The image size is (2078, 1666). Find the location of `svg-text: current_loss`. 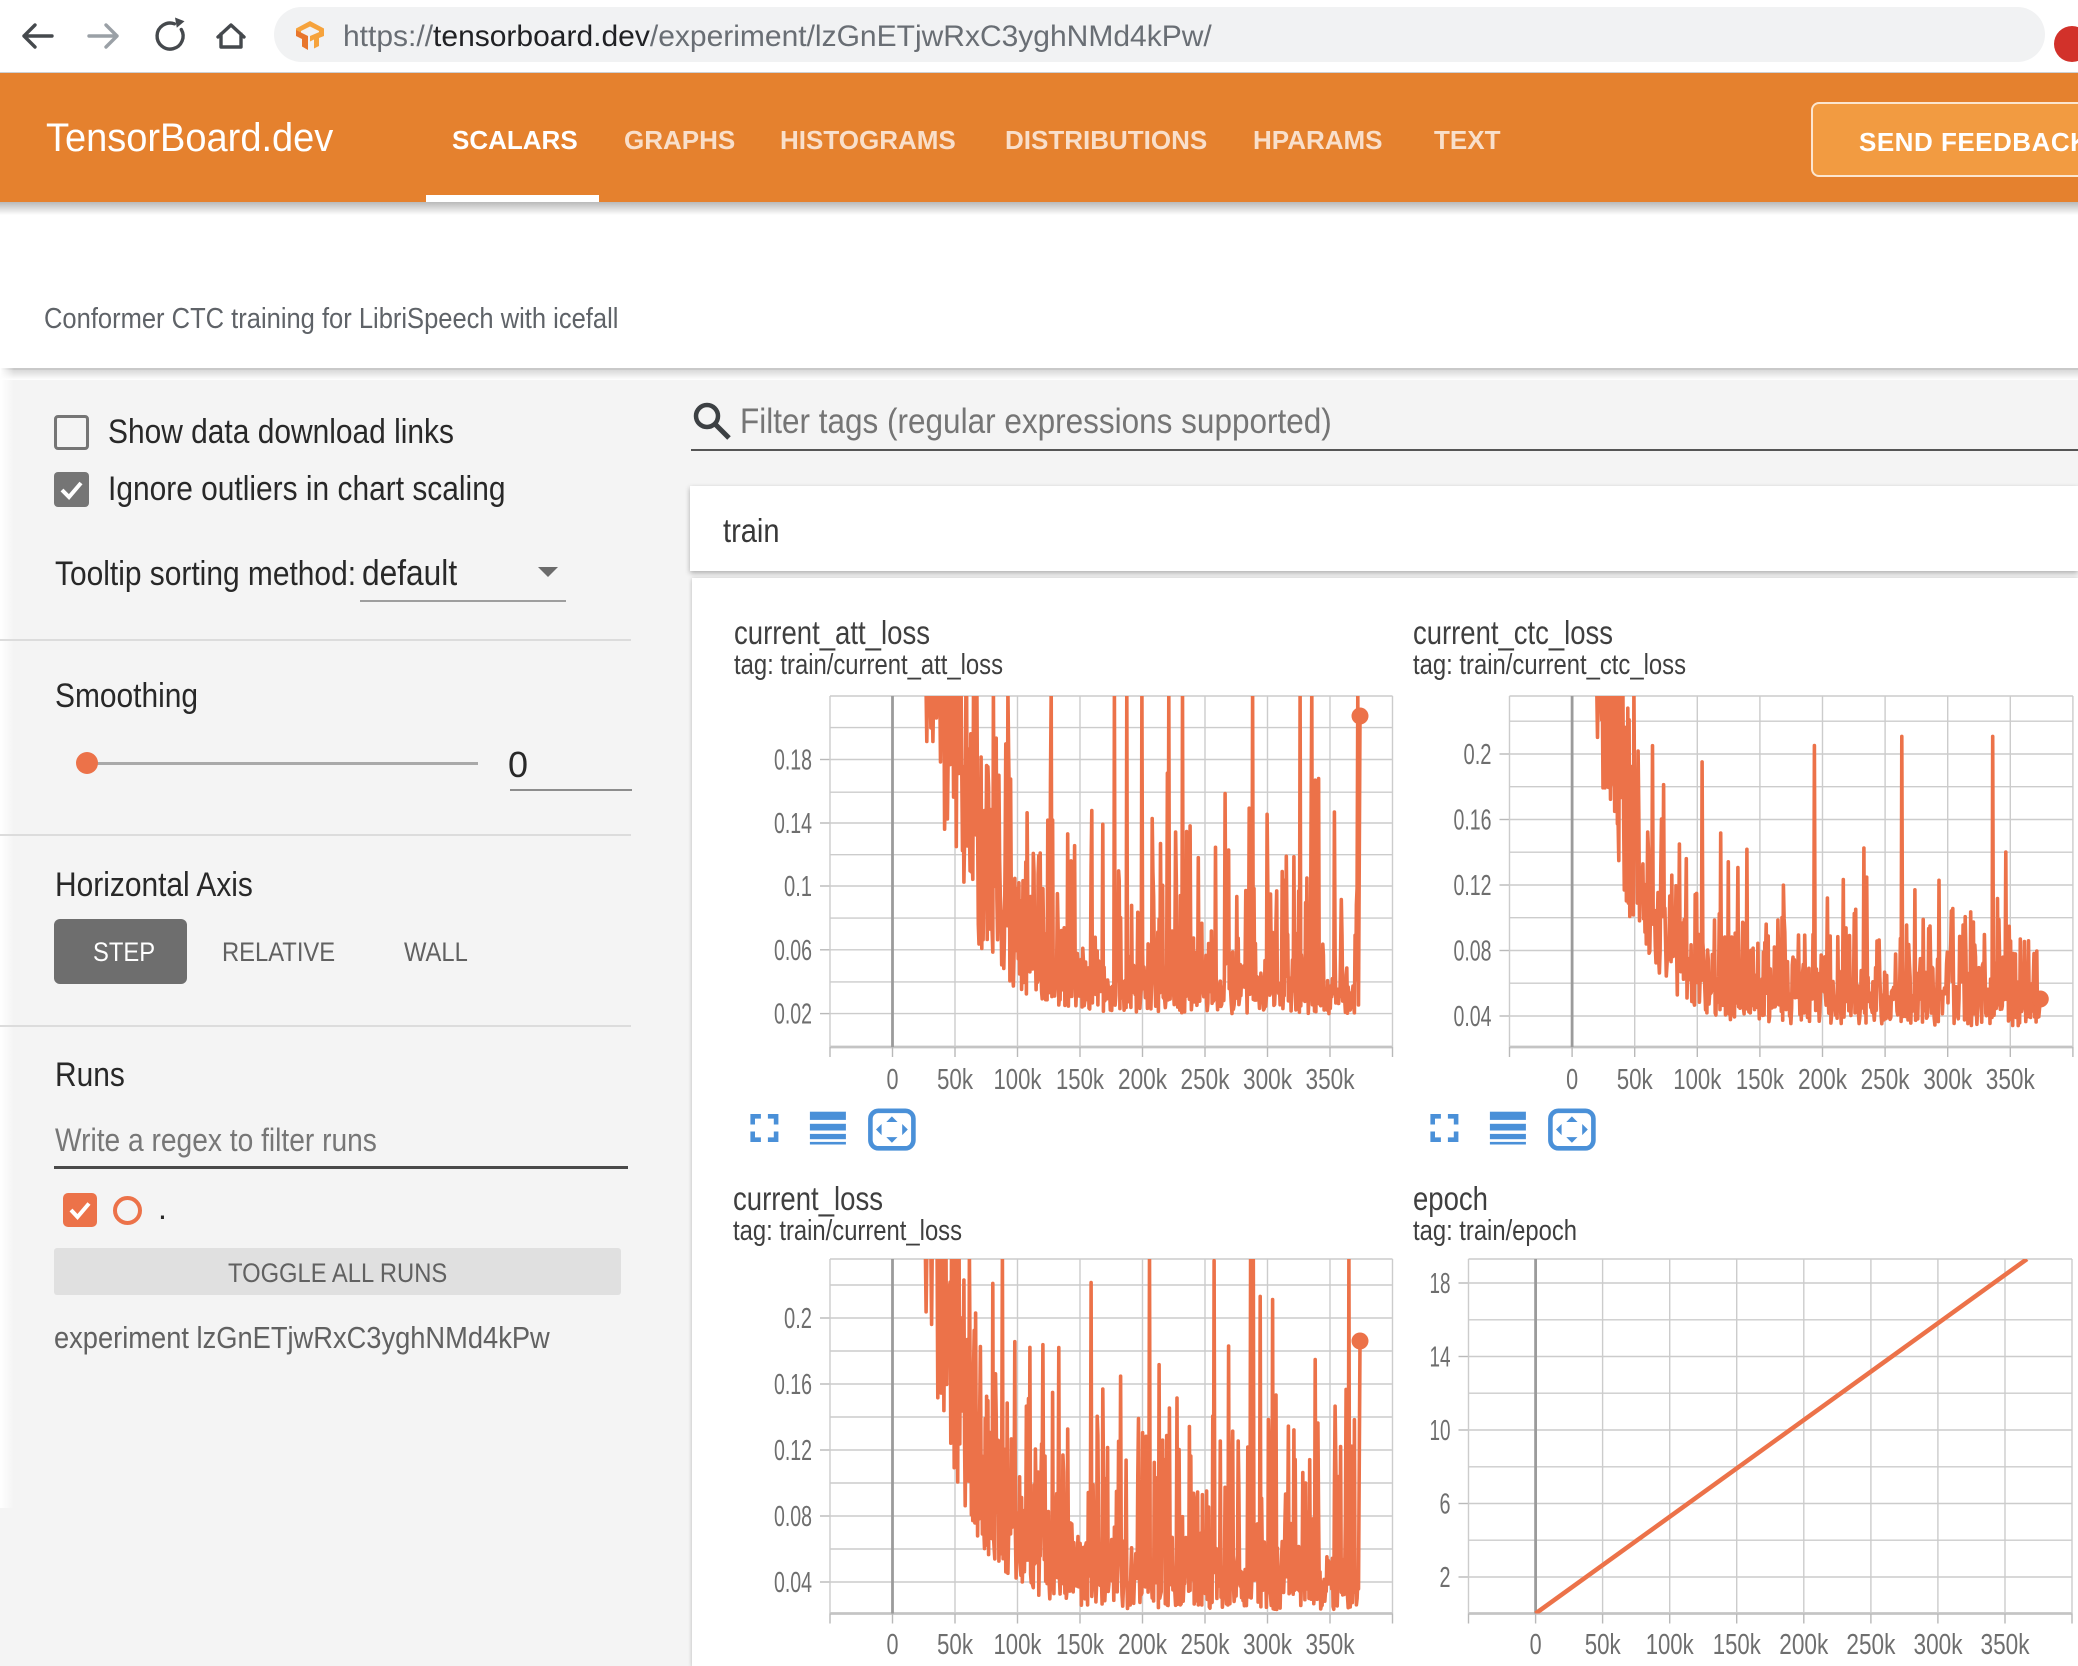

svg-text: current_loss is located at coordinates (808, 1198).